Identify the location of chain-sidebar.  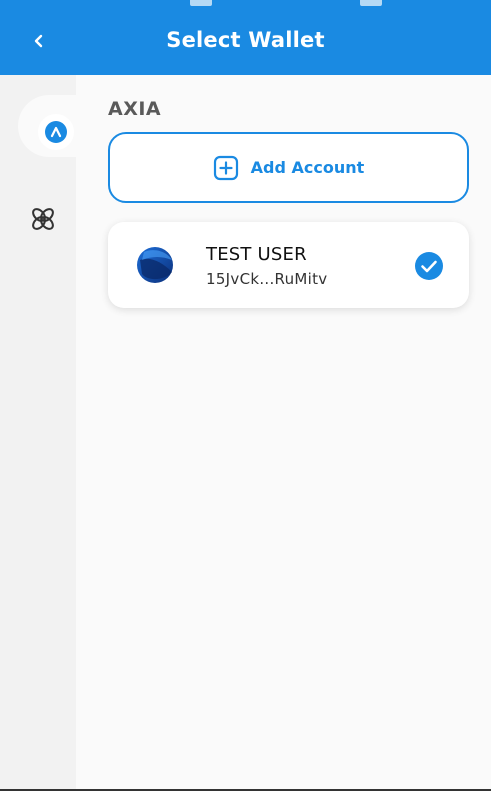
(38, 433).